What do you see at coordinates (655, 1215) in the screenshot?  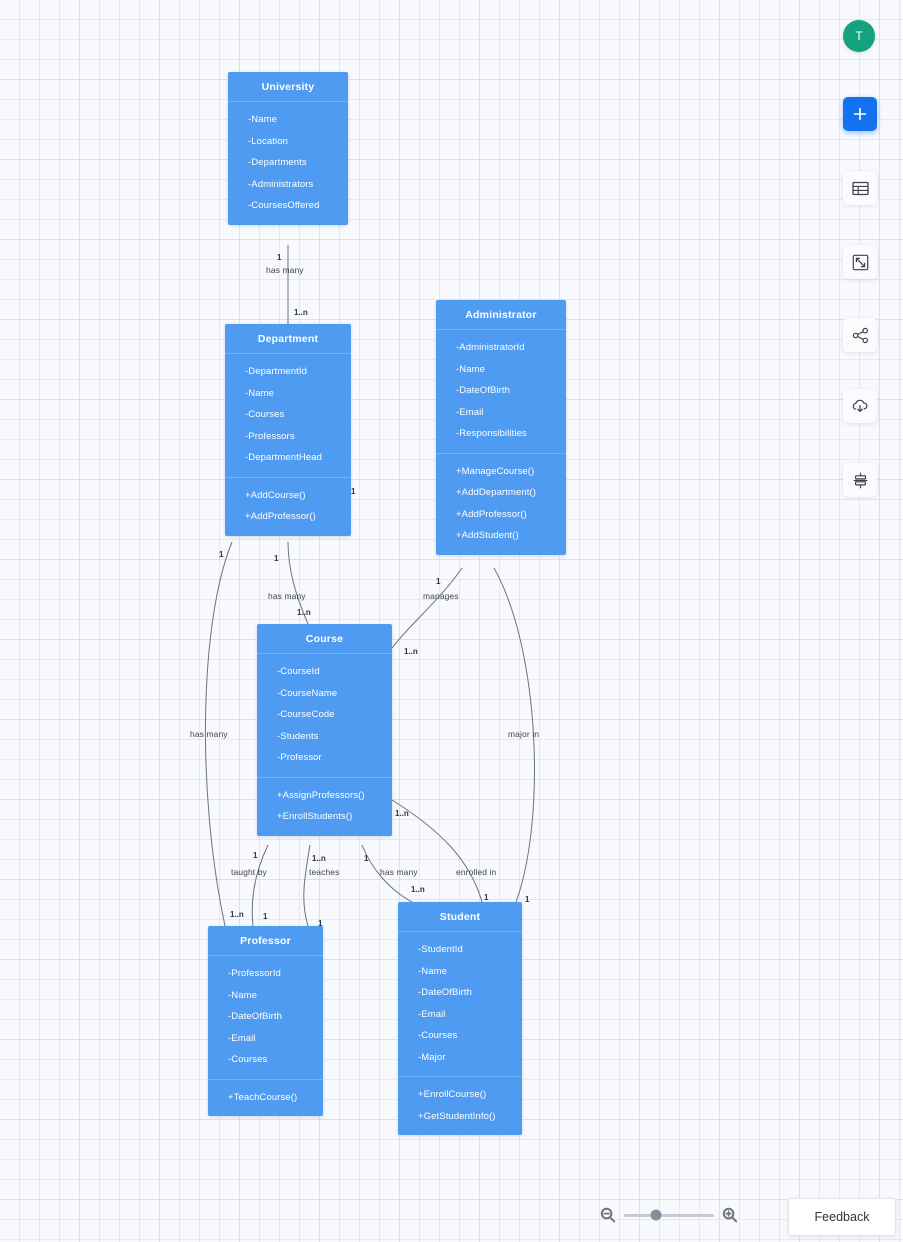 I see `zoom-slider-thumb` at bounding box center [655, 1215].